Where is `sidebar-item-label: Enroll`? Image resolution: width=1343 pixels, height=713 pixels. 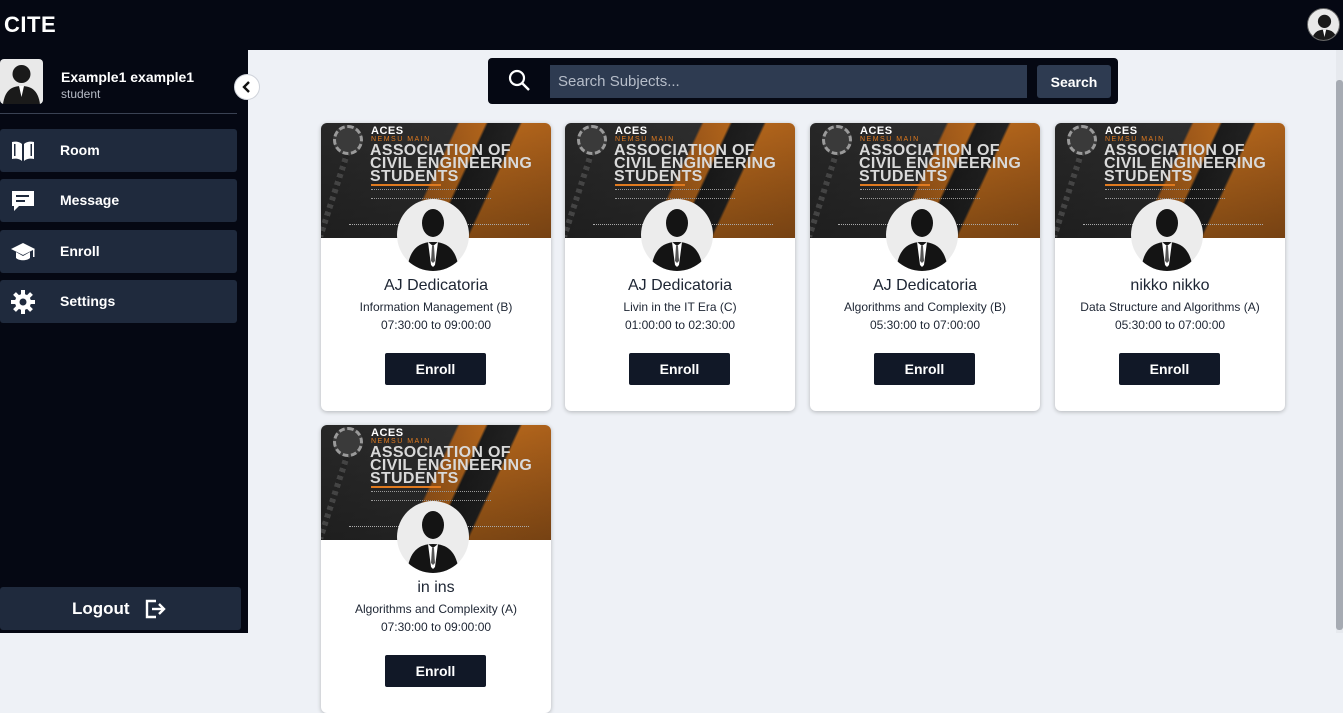
sidebar-item-label: Enroll is located at coordinates (80, 251).